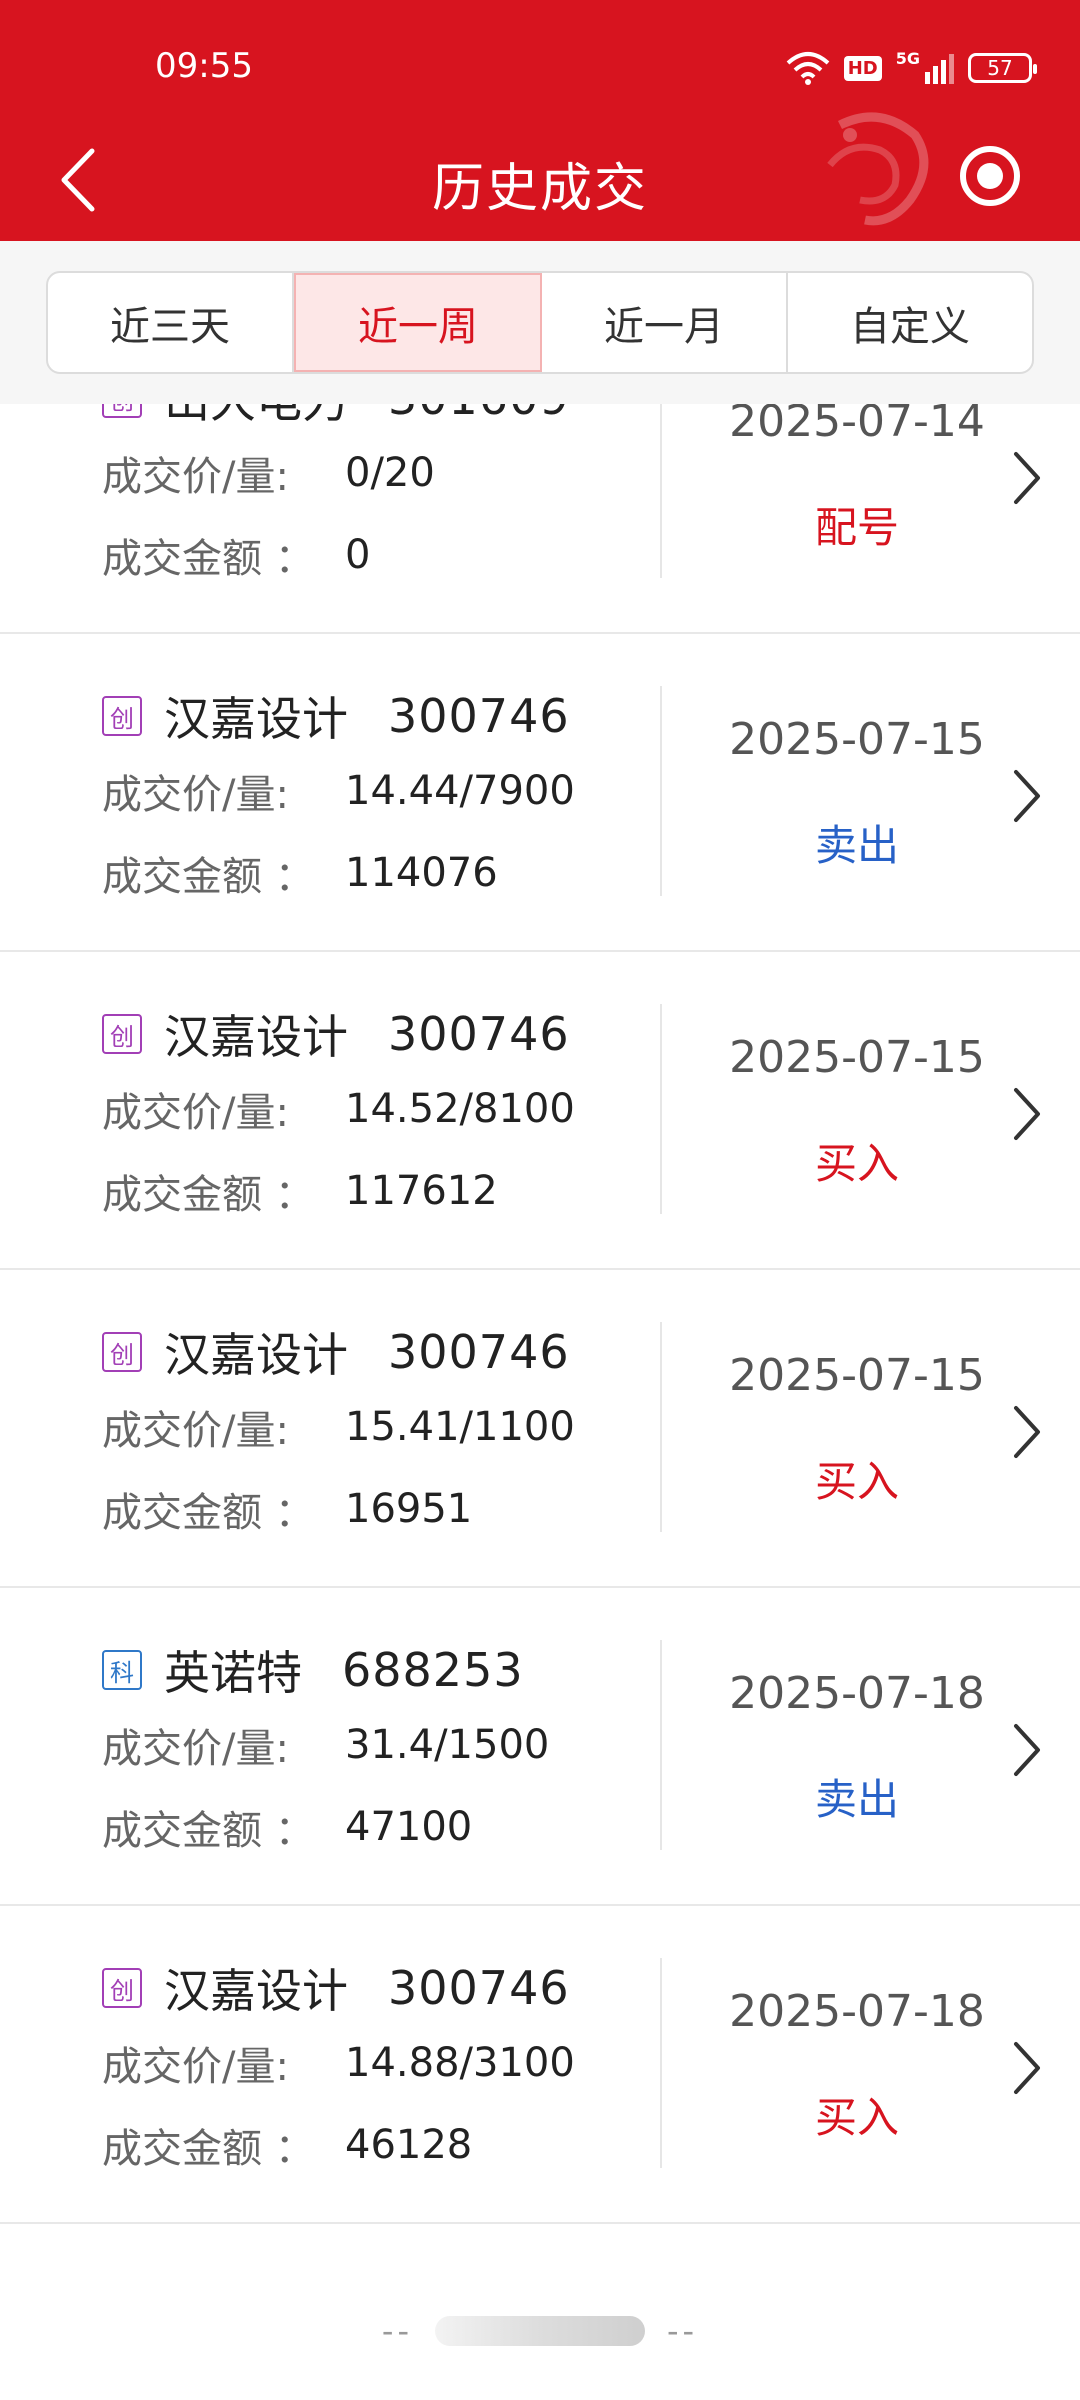 The width and height of the screenshot is (1080, 2400). I want to click on stock-info: 科 英诺特 688253, so click(313, 1670).